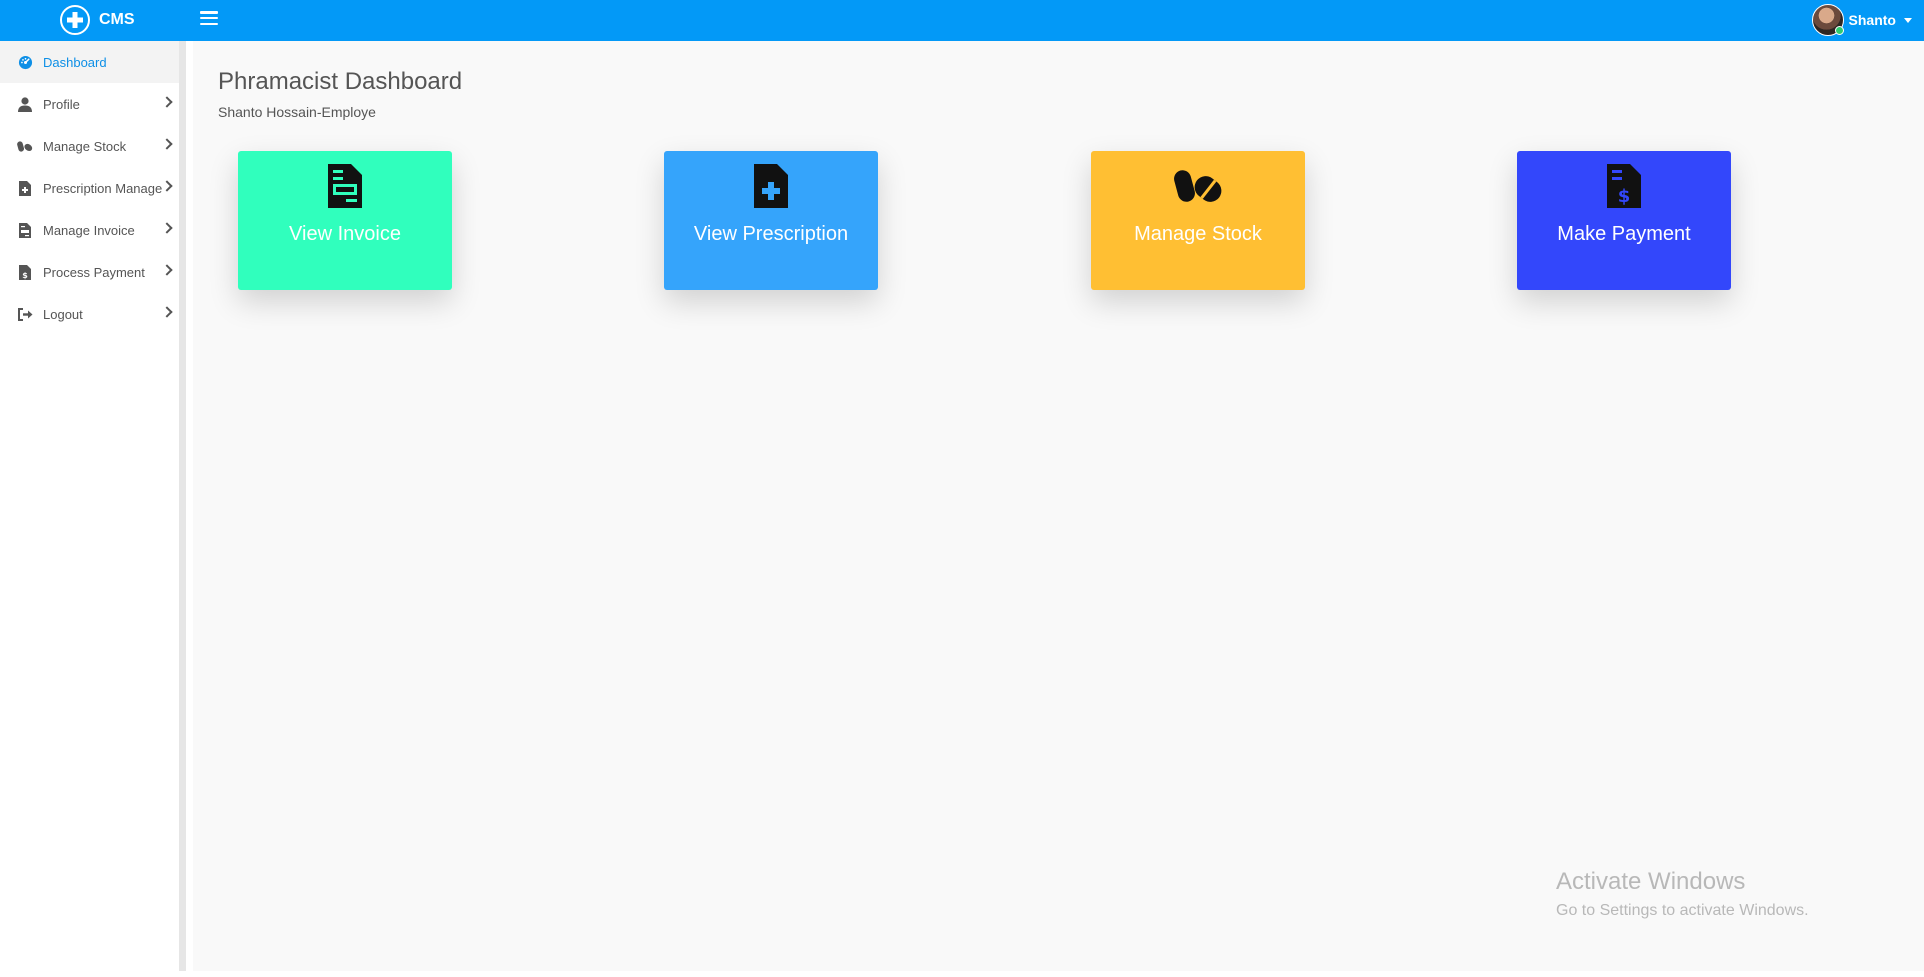  What do you see at coordinates (771, 234) in the screenshot?
I see `card-label: View Prescription` at bounding box center [771, 234].